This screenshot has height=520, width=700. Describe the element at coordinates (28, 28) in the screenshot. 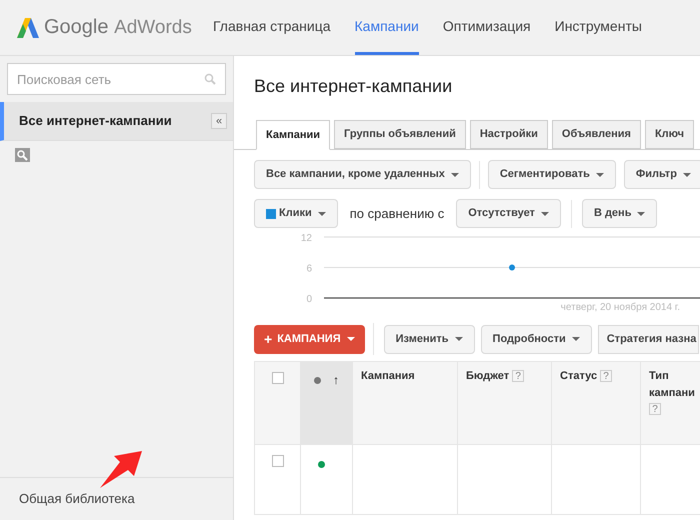

I see `logo-icon` at that location.